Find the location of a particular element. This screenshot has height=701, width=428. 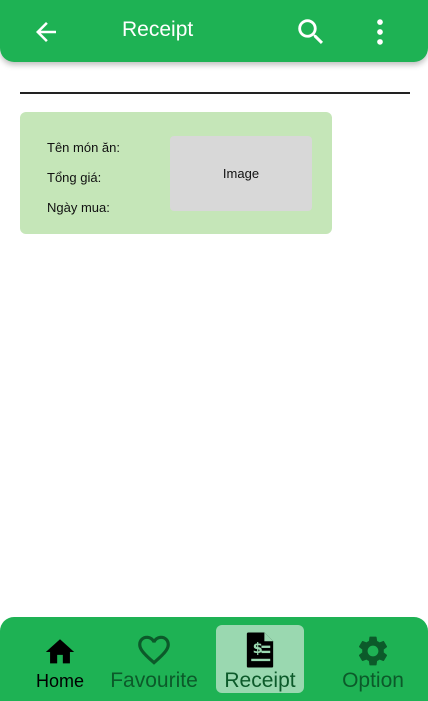

more-options-button is located at coordinates (380, 32).